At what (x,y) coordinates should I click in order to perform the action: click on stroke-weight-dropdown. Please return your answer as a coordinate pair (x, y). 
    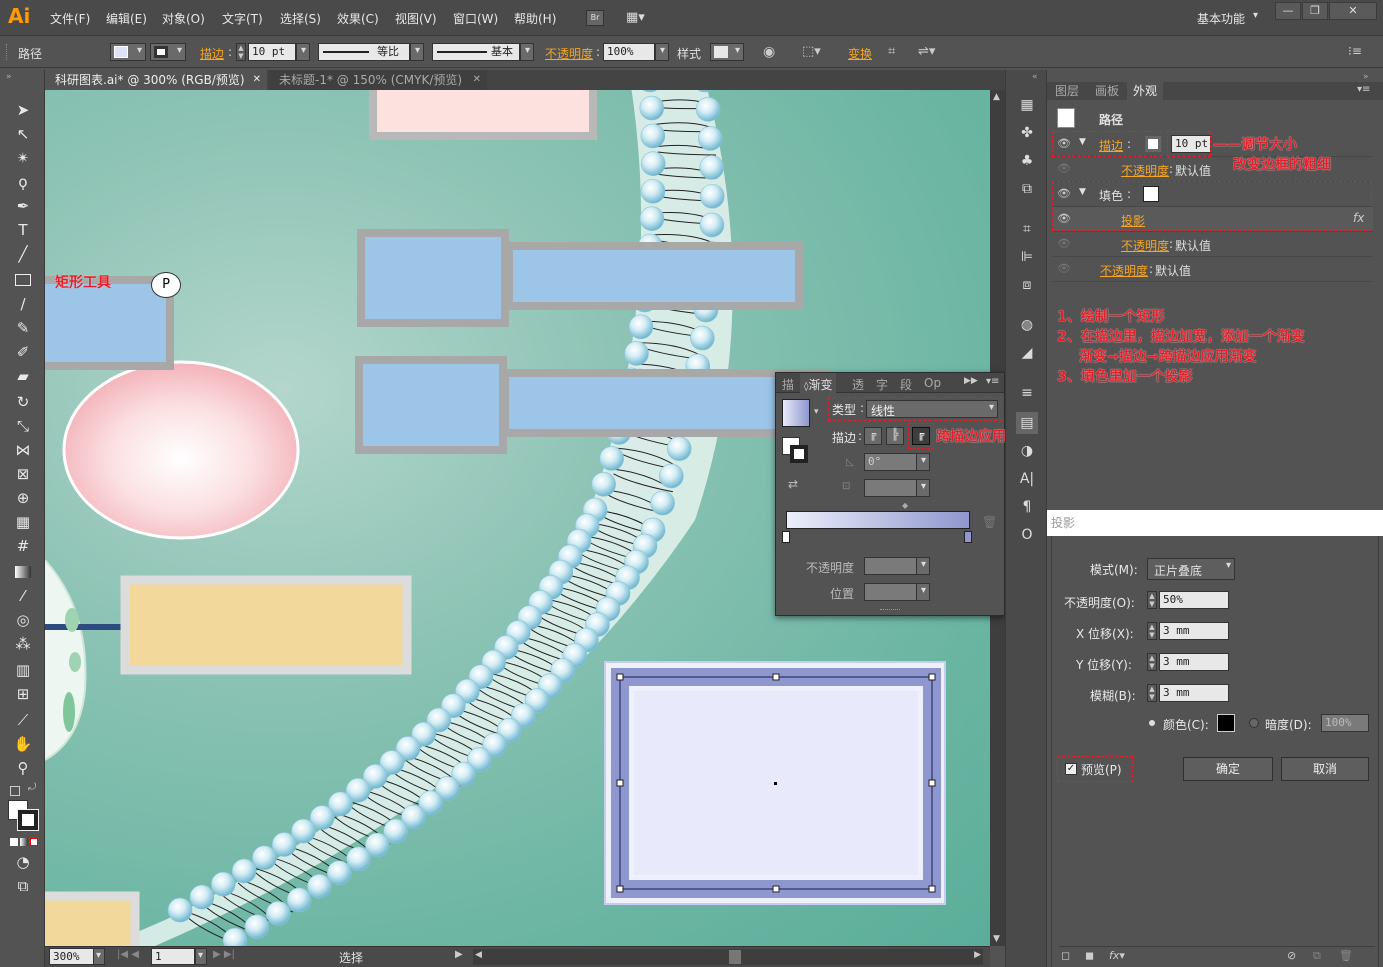
    Looking at the image, I should click on (303, 52).